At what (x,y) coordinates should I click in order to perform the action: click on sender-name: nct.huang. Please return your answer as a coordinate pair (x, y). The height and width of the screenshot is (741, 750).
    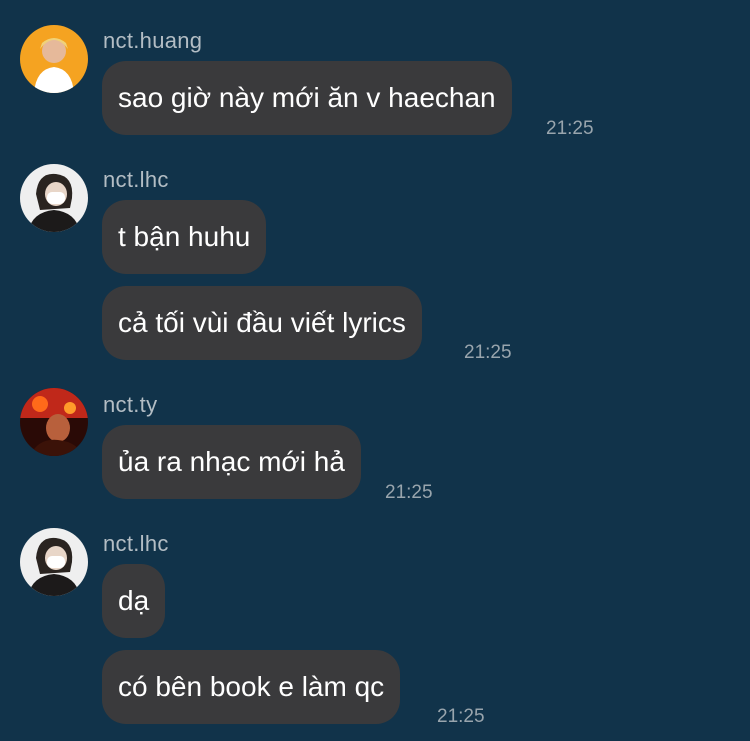
    Looking at the image, I should click on (153, 40).